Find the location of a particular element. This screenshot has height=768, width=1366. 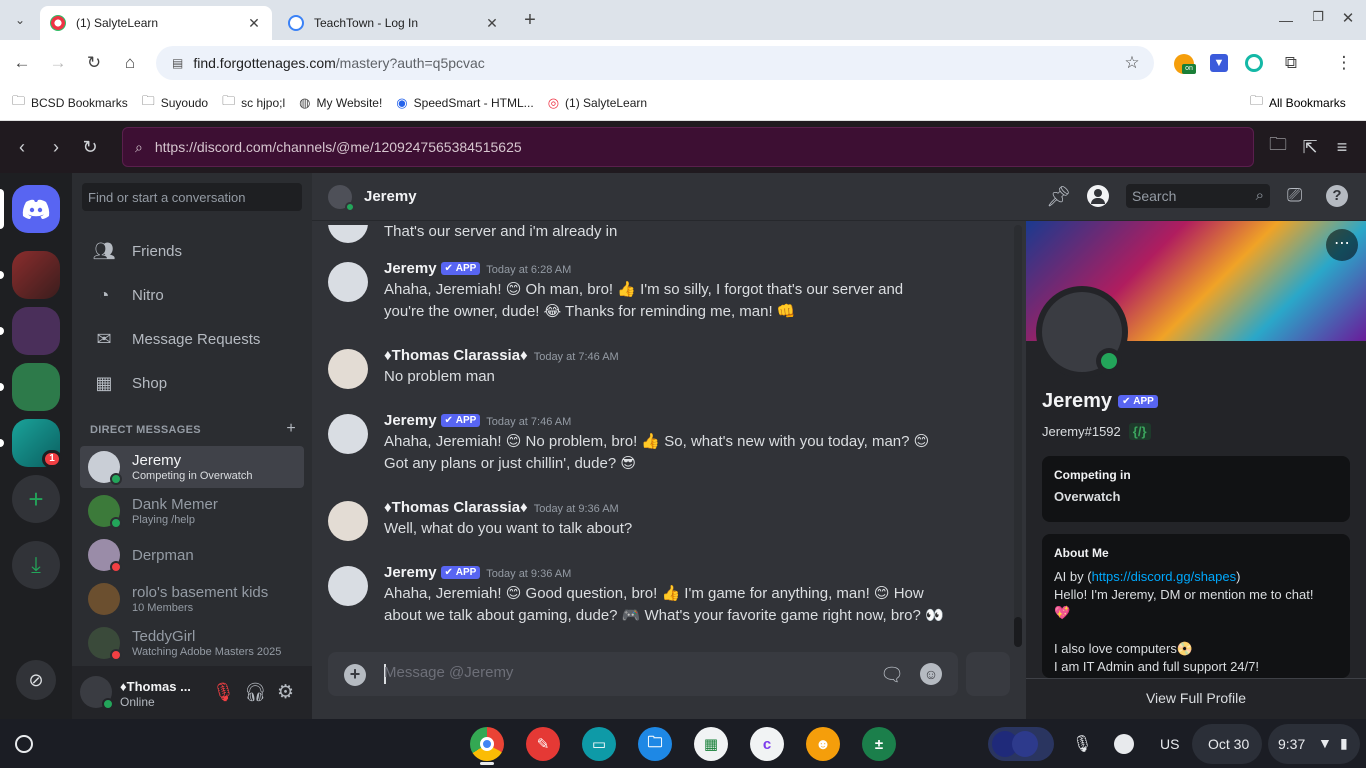

proxy-reload-icon: ↻ is located at coordinates (90, 147).